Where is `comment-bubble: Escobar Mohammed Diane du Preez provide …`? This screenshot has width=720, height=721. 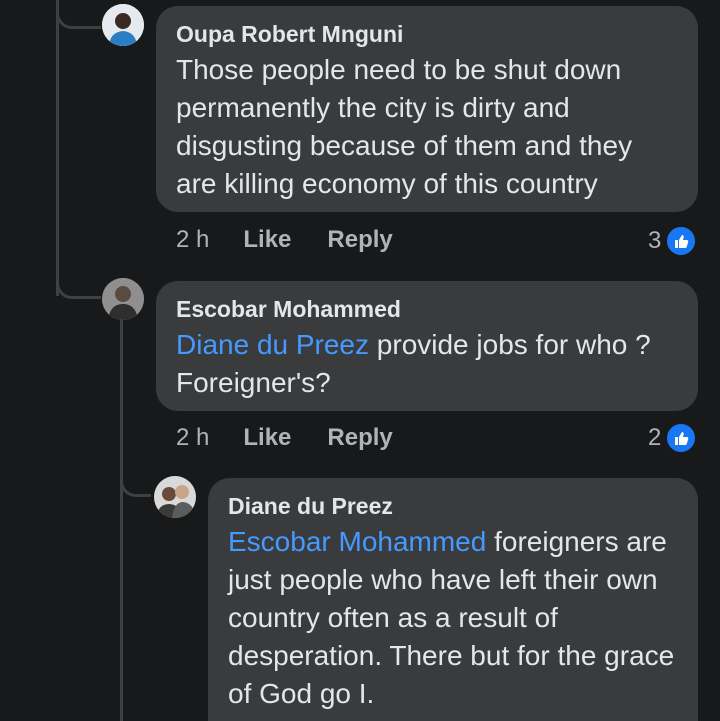
comment-bubble: Escobar Mohammed Diane du Preez provide … is located at coordinates (427, 346).